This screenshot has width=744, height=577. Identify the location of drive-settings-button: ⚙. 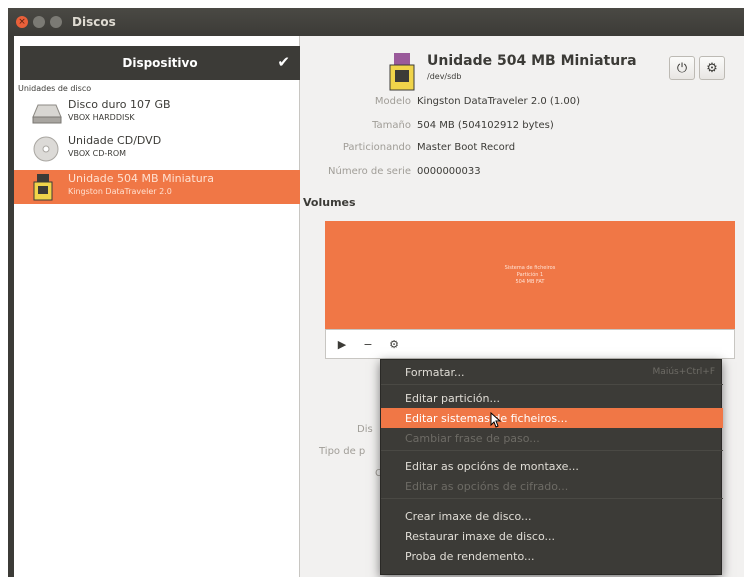
(712, 68).